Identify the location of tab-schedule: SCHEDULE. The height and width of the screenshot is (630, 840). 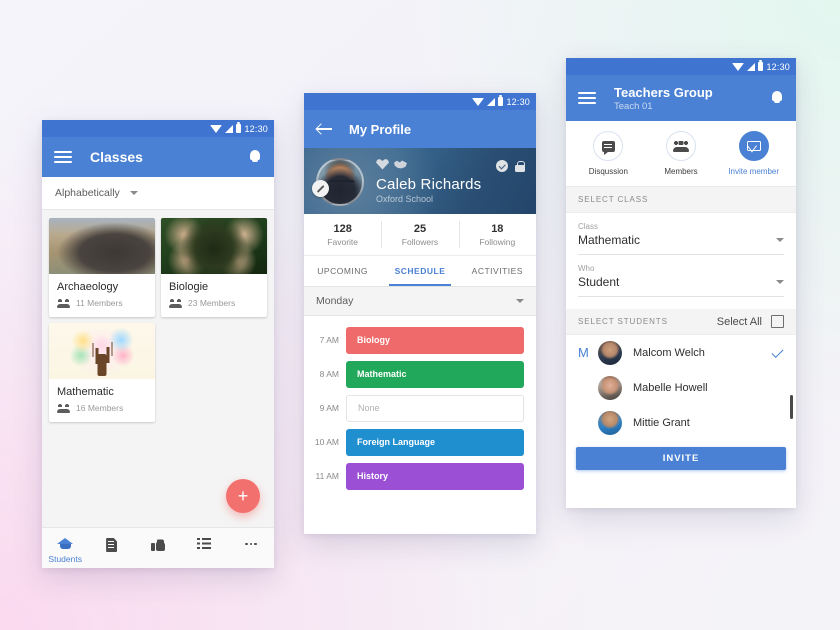
(419, 271).